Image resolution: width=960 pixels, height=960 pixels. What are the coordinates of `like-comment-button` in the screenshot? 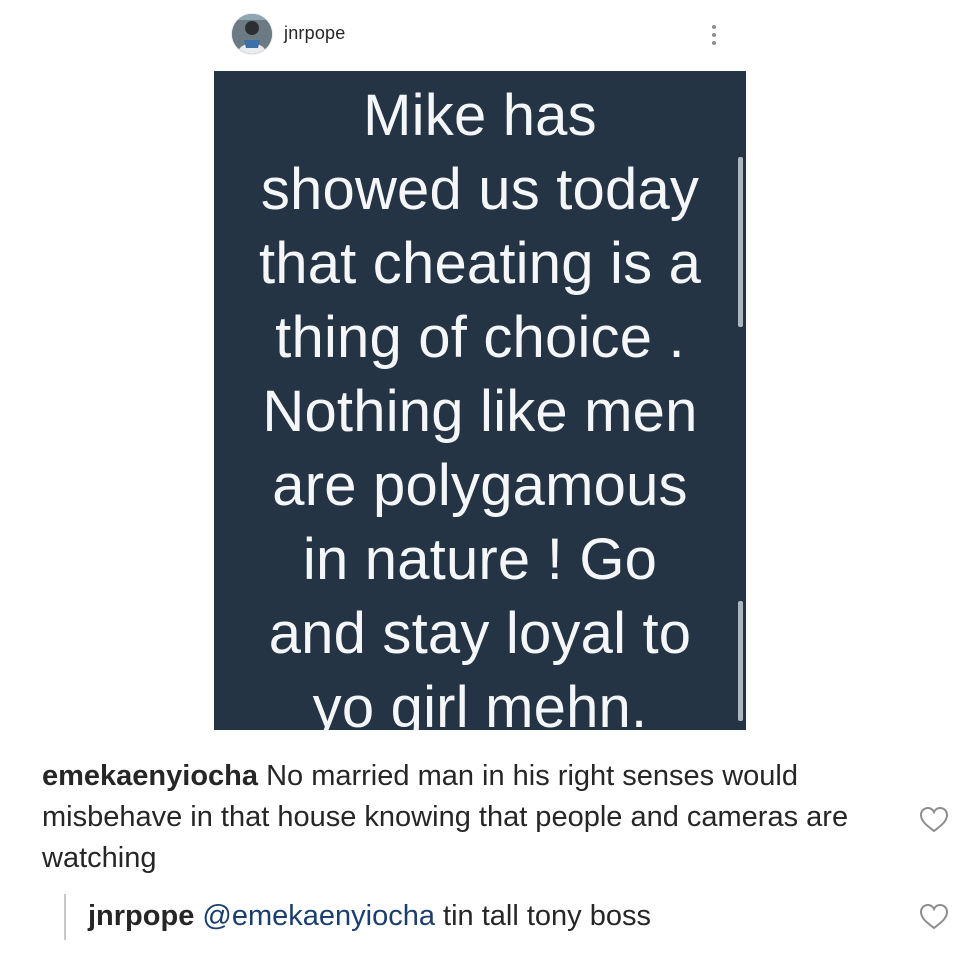 It's located at (934, 820).